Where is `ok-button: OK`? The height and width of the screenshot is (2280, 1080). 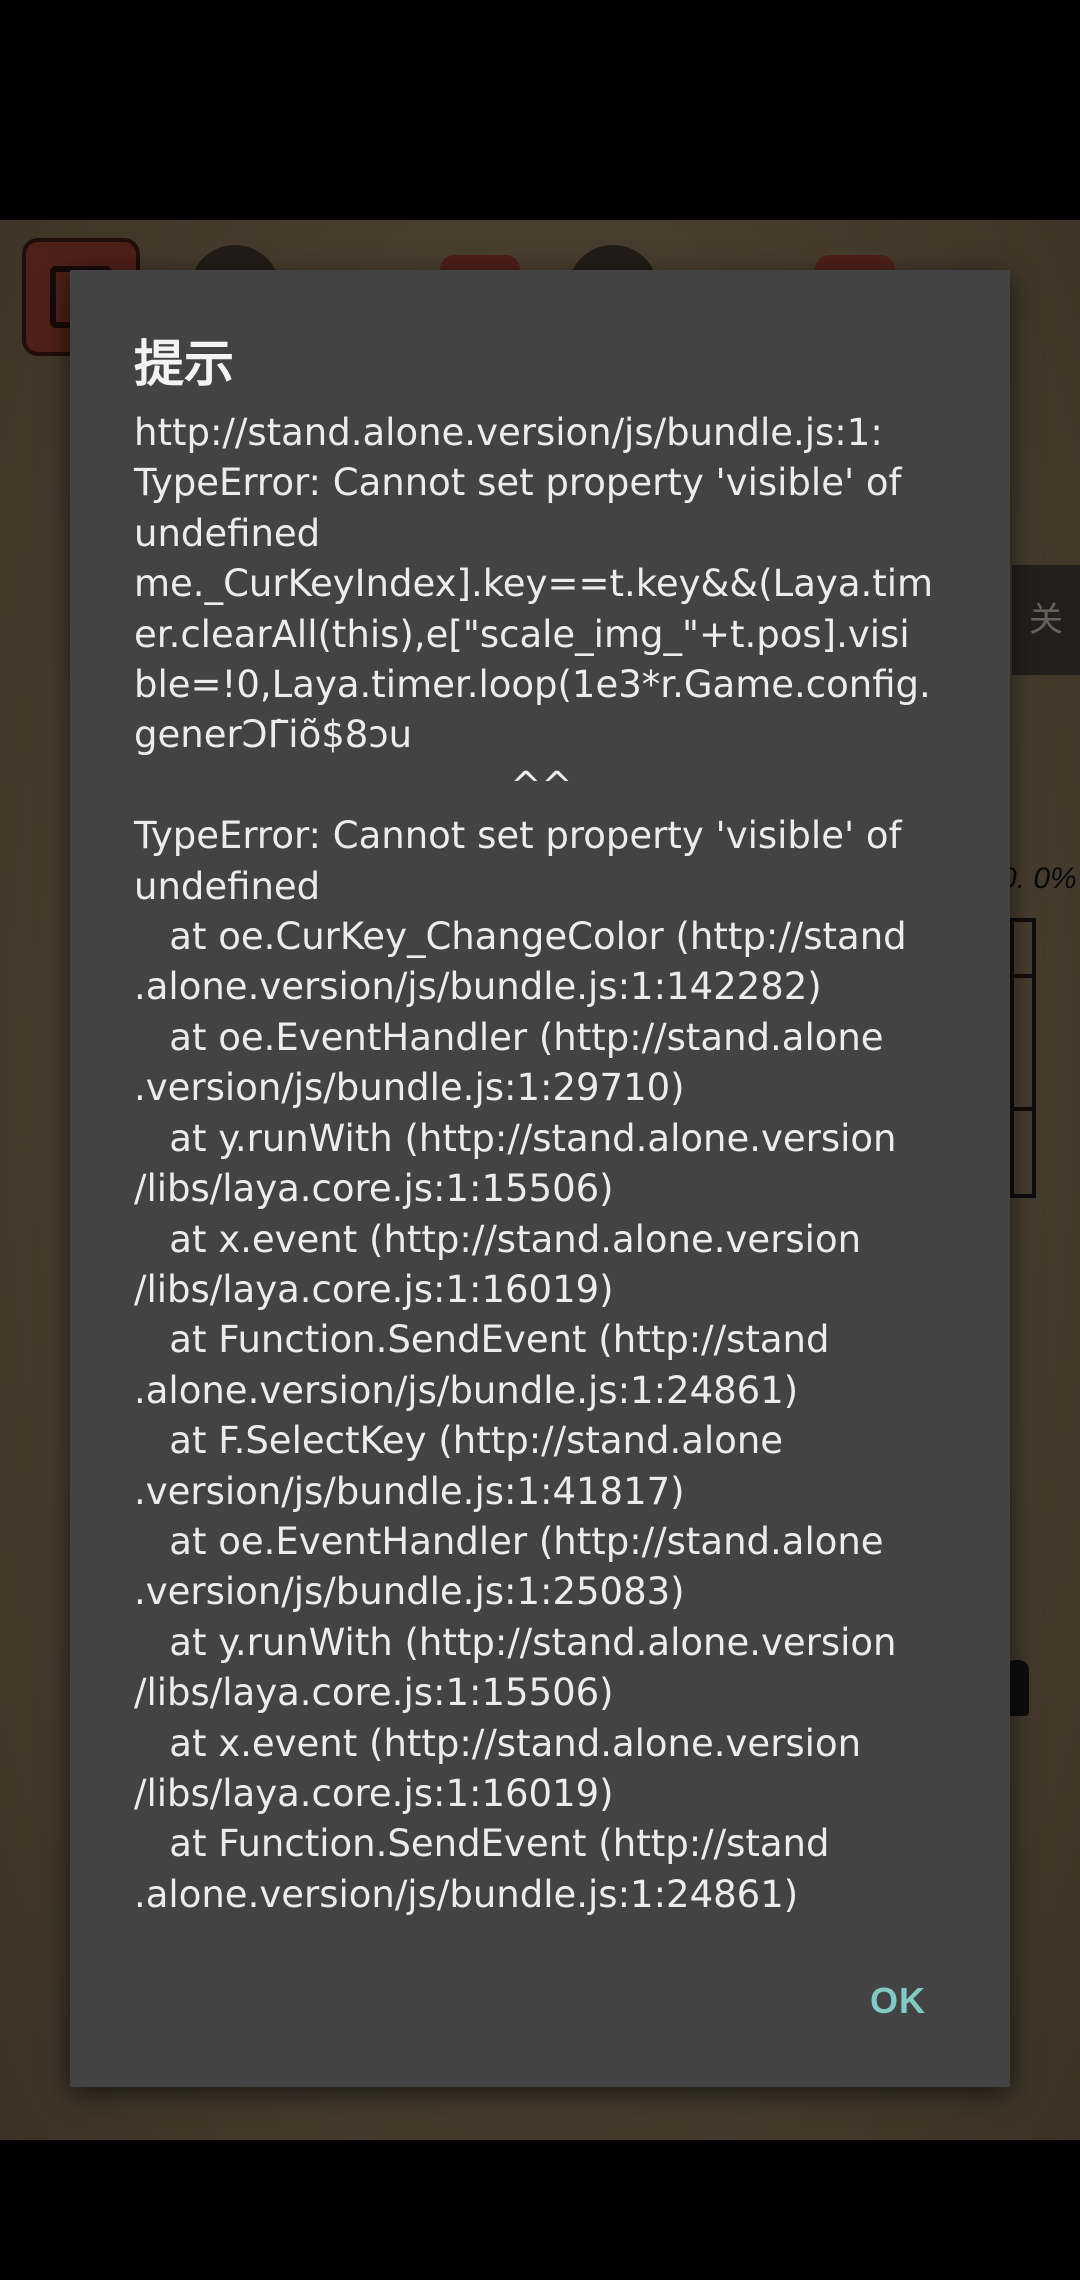
ok-button: OK is located at coordinates (898, 2001).